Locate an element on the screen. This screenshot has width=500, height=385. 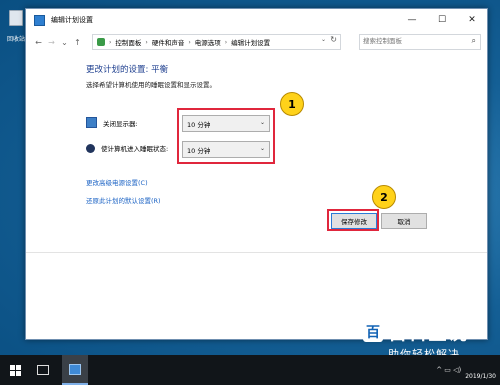
task-view-button is located at coordinates (43, 370).